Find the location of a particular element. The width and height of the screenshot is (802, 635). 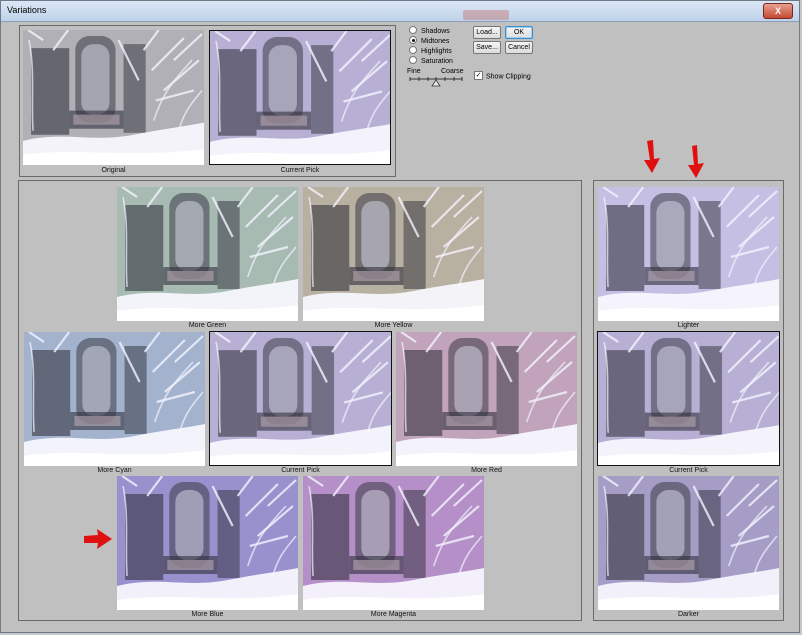

more-yellow-thumbnail-image is located at coordinates (393, 254).